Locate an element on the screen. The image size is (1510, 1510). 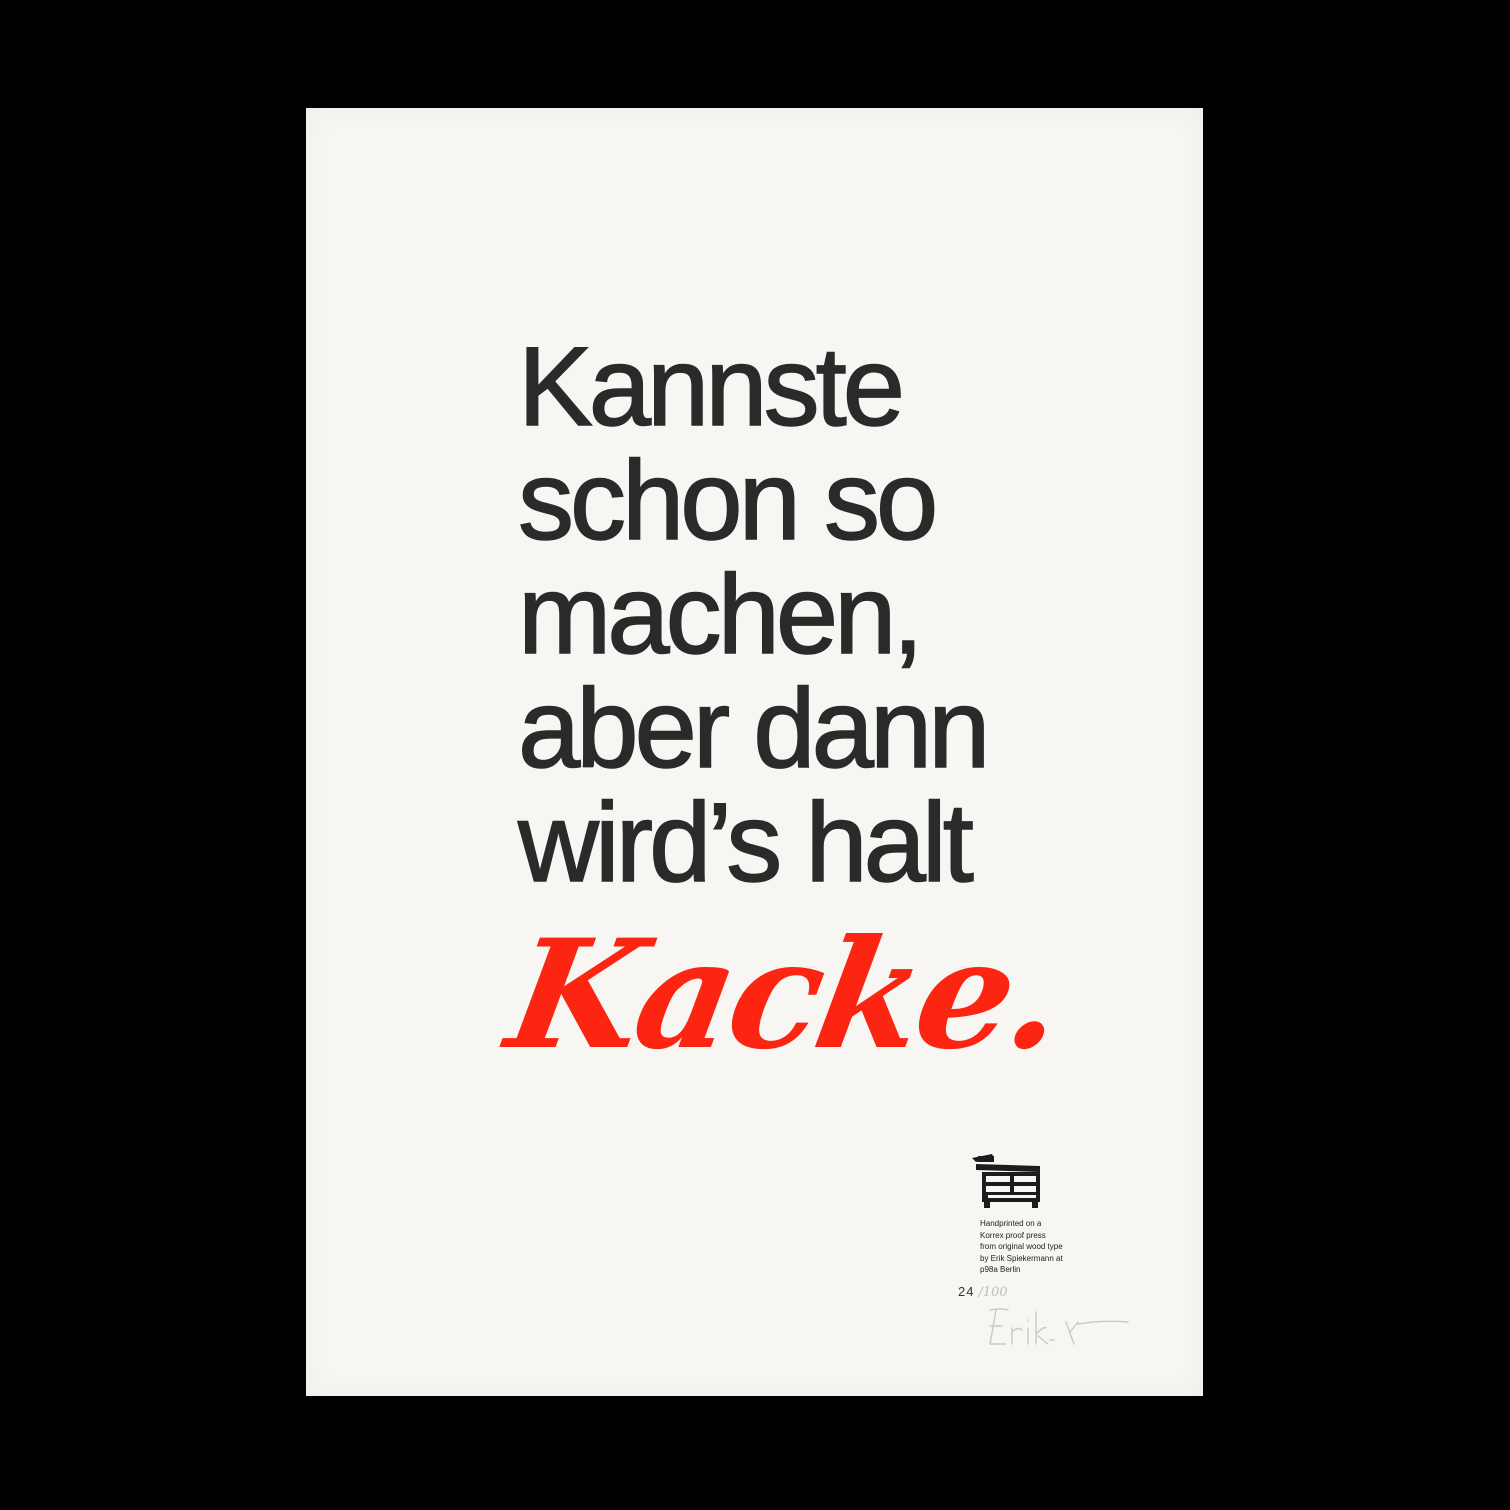
headline-line-2: schon so is located at coordinates (728, 500).